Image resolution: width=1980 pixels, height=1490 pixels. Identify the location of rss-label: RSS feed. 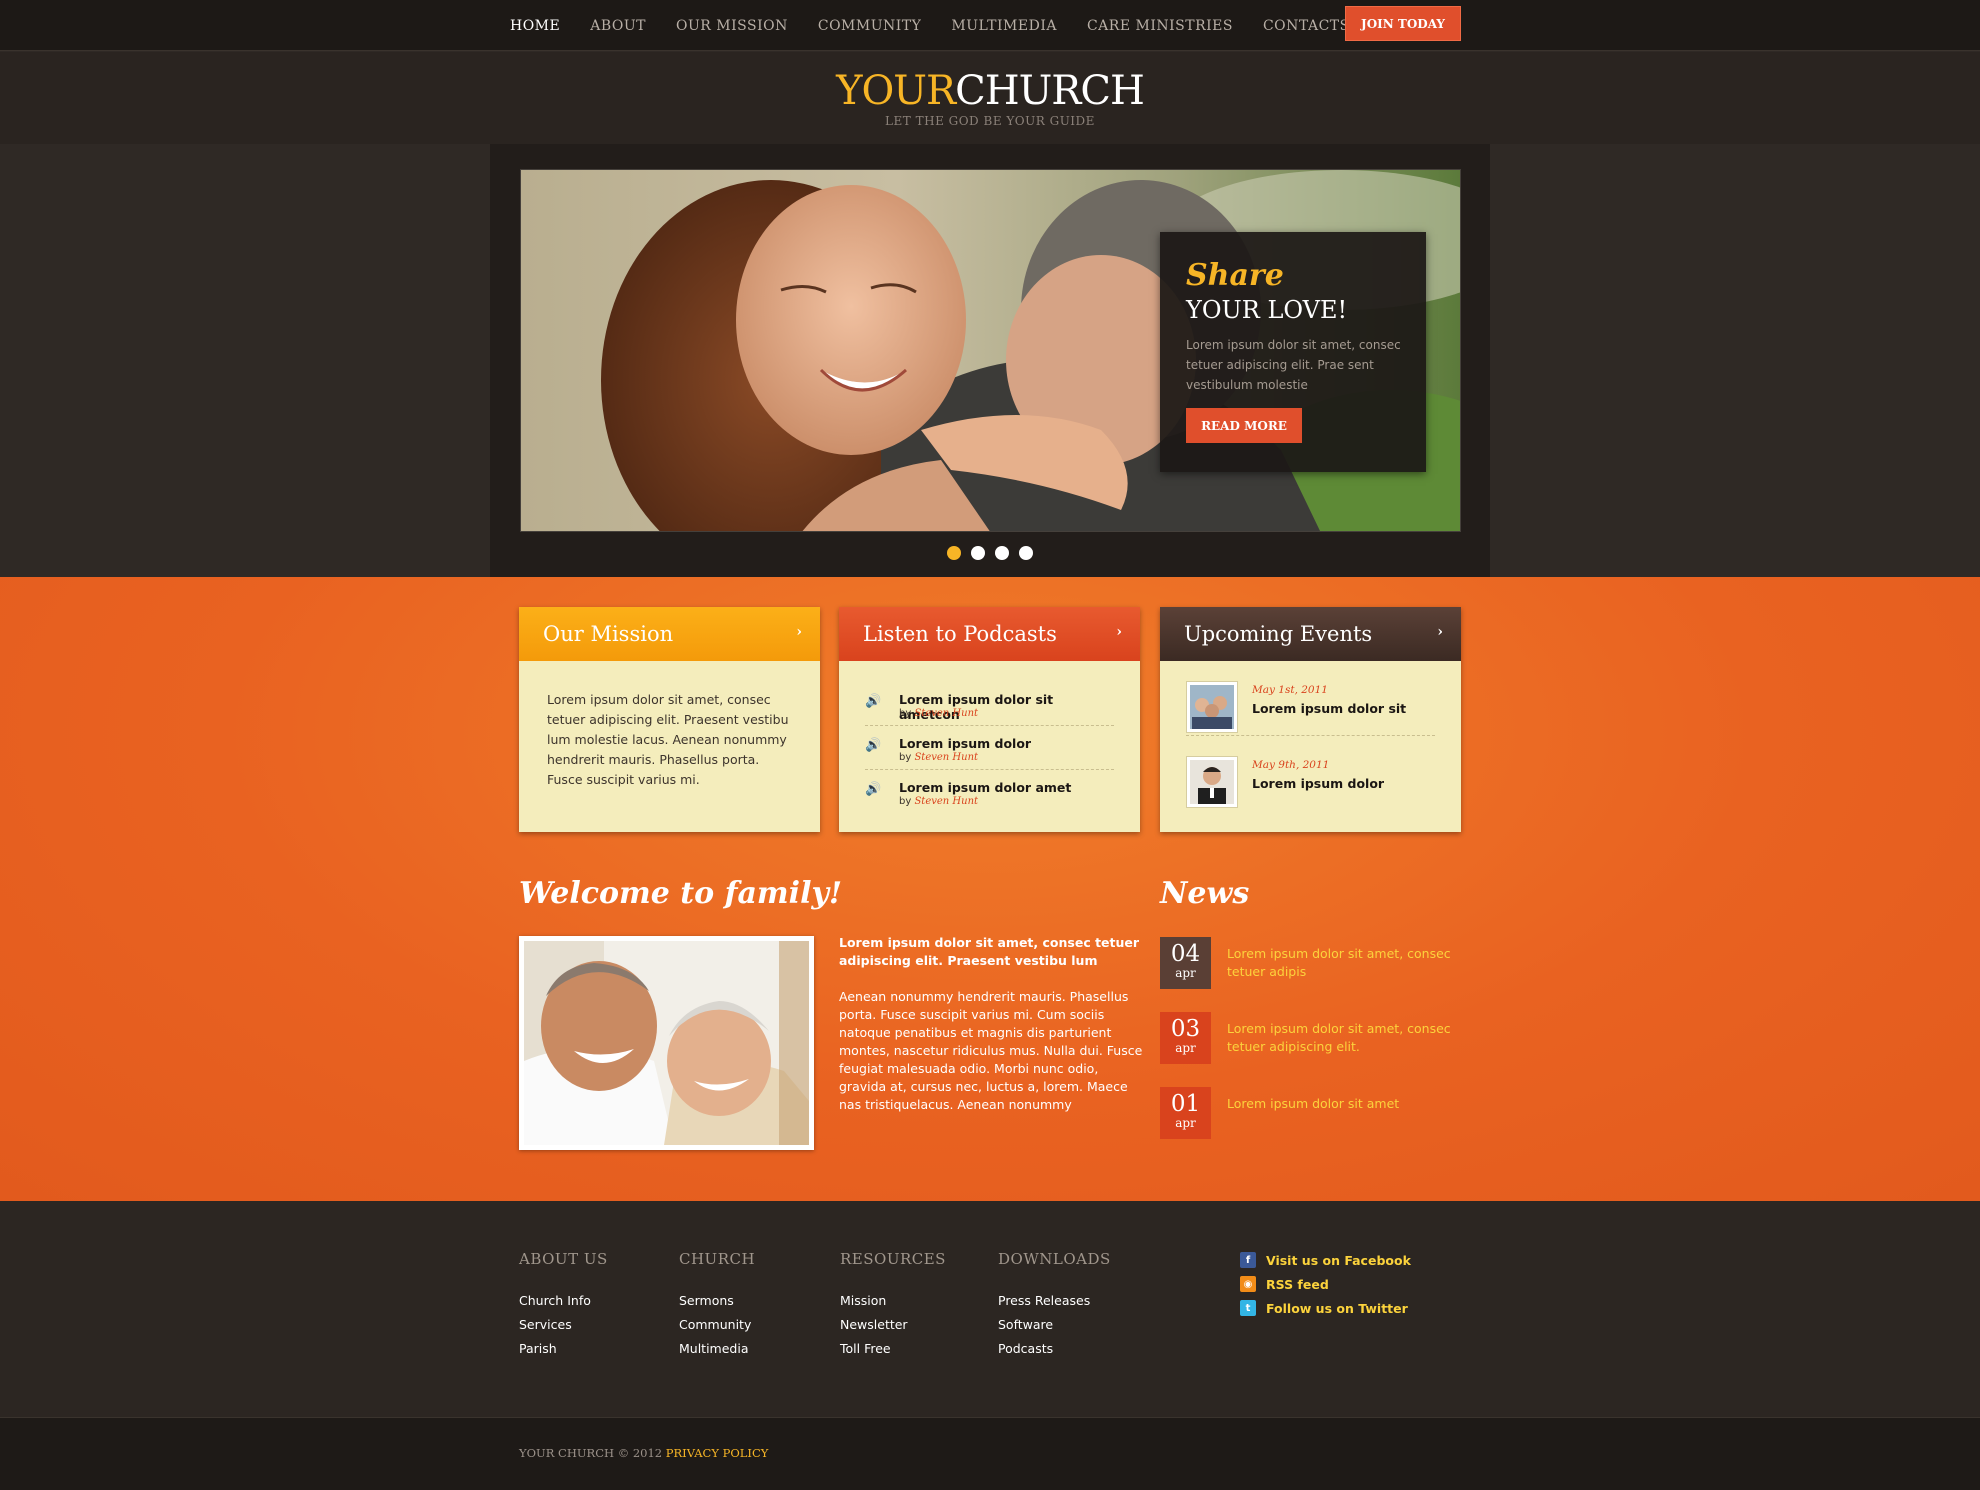
(1297, 1284).